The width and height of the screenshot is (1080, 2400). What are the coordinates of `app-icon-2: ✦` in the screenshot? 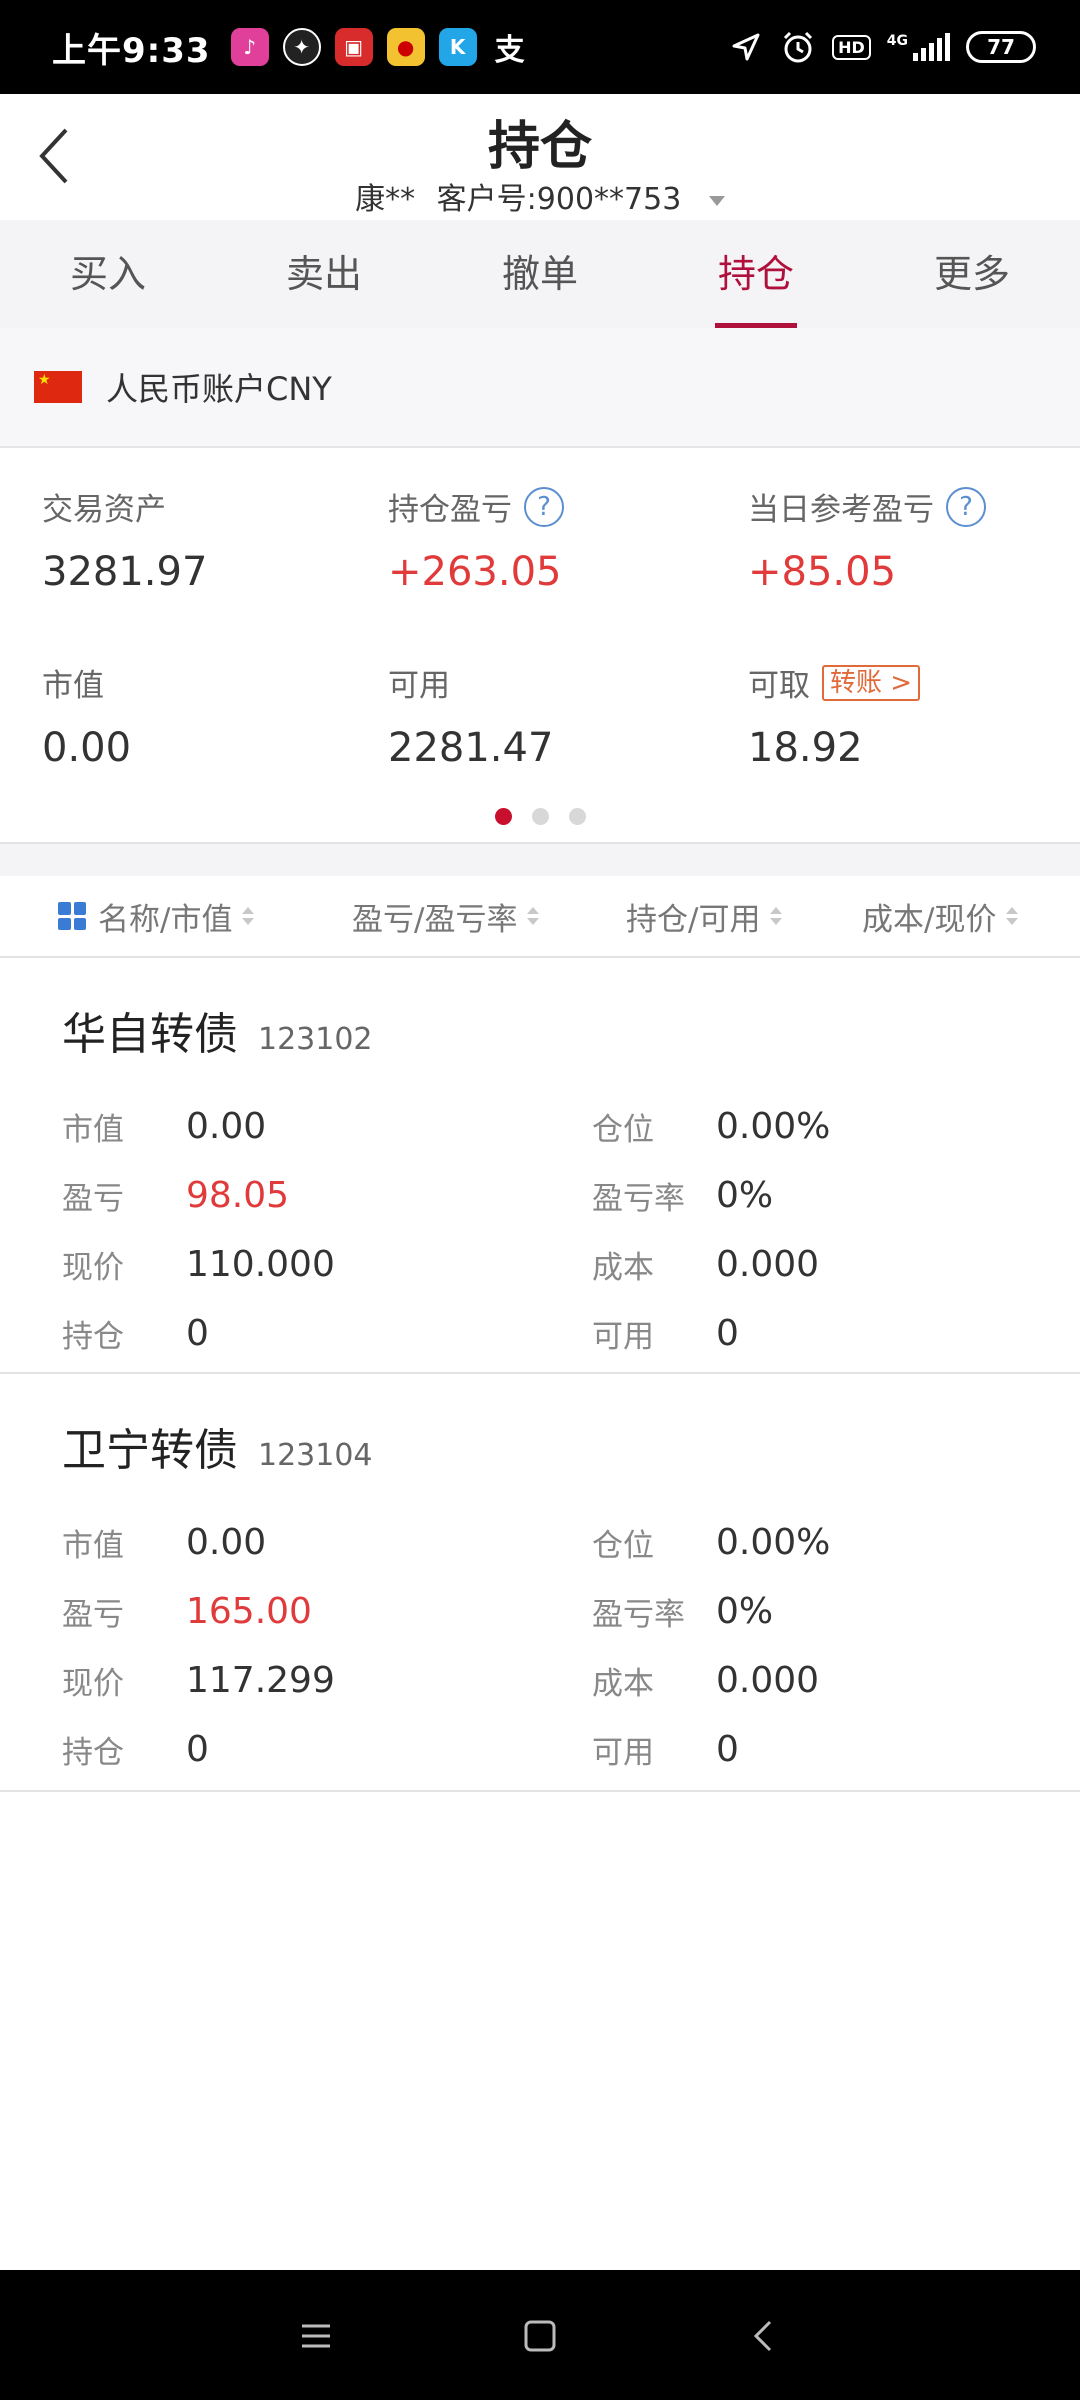 It's located at (301, 47).